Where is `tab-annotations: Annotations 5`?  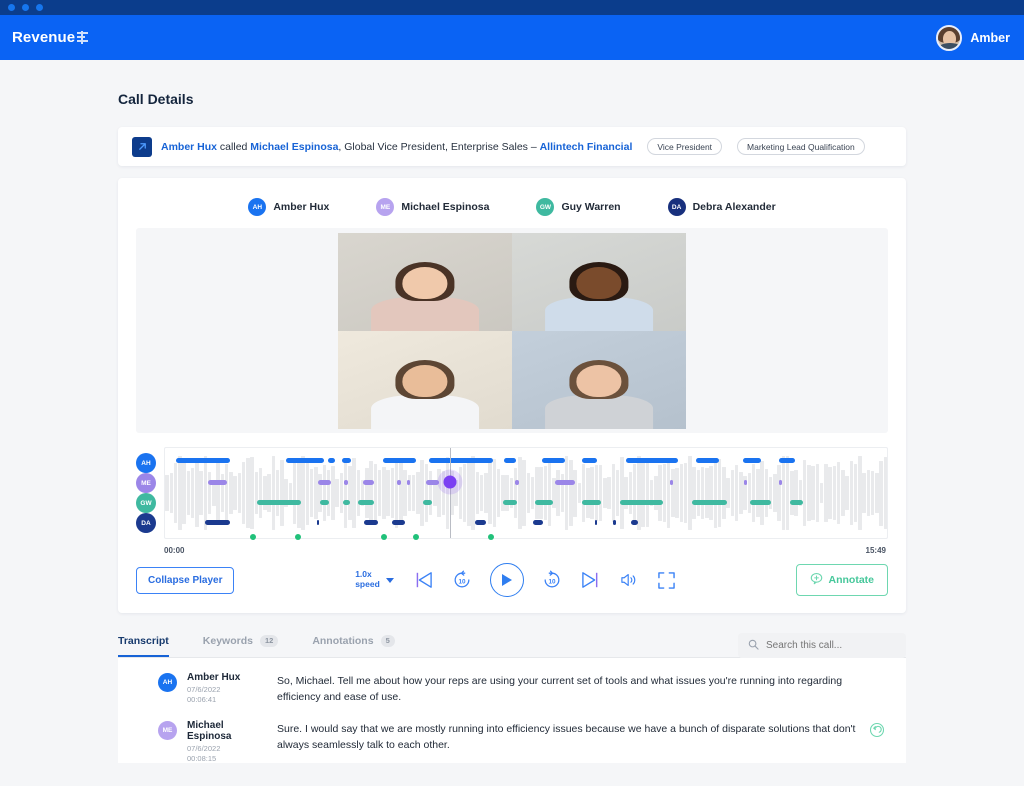 tab-annotations: Annotations 5 is located at coordinates (353, 645).